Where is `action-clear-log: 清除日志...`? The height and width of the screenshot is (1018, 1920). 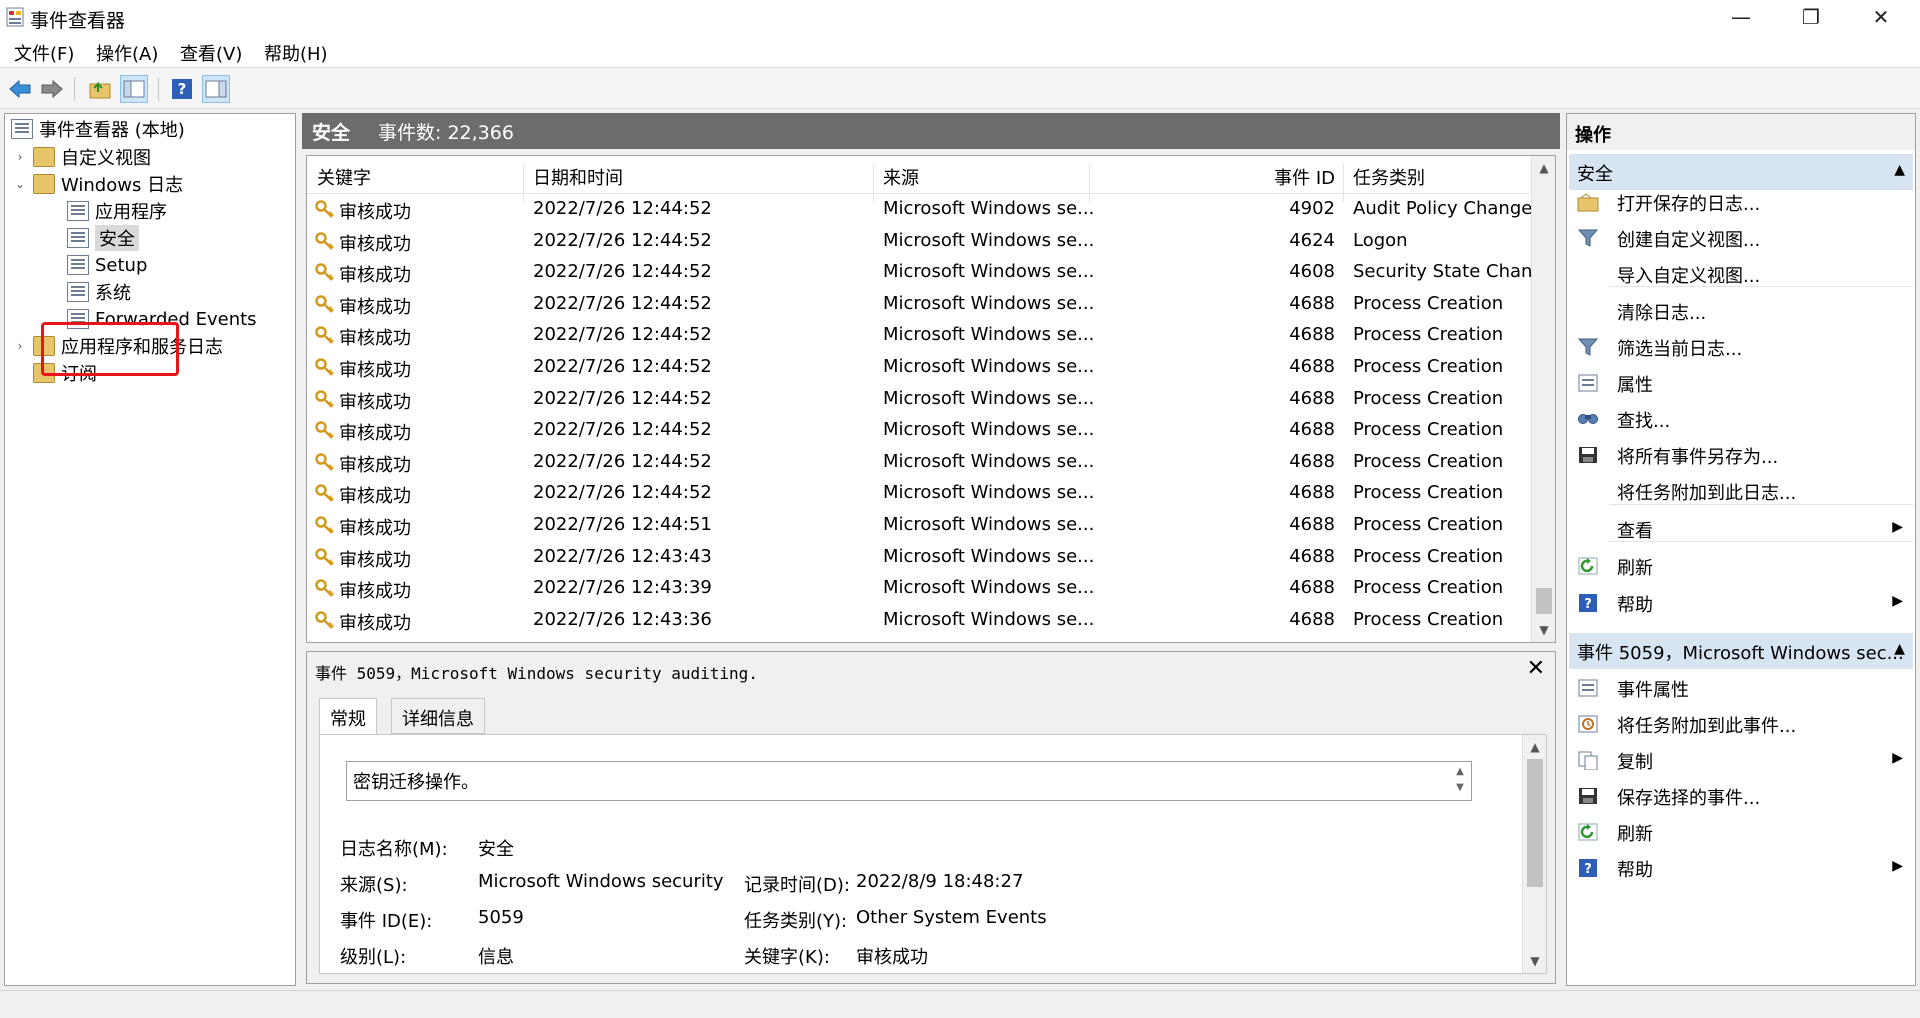 action-clear-log: 清除日志... is located at coordinates (1741, 311).